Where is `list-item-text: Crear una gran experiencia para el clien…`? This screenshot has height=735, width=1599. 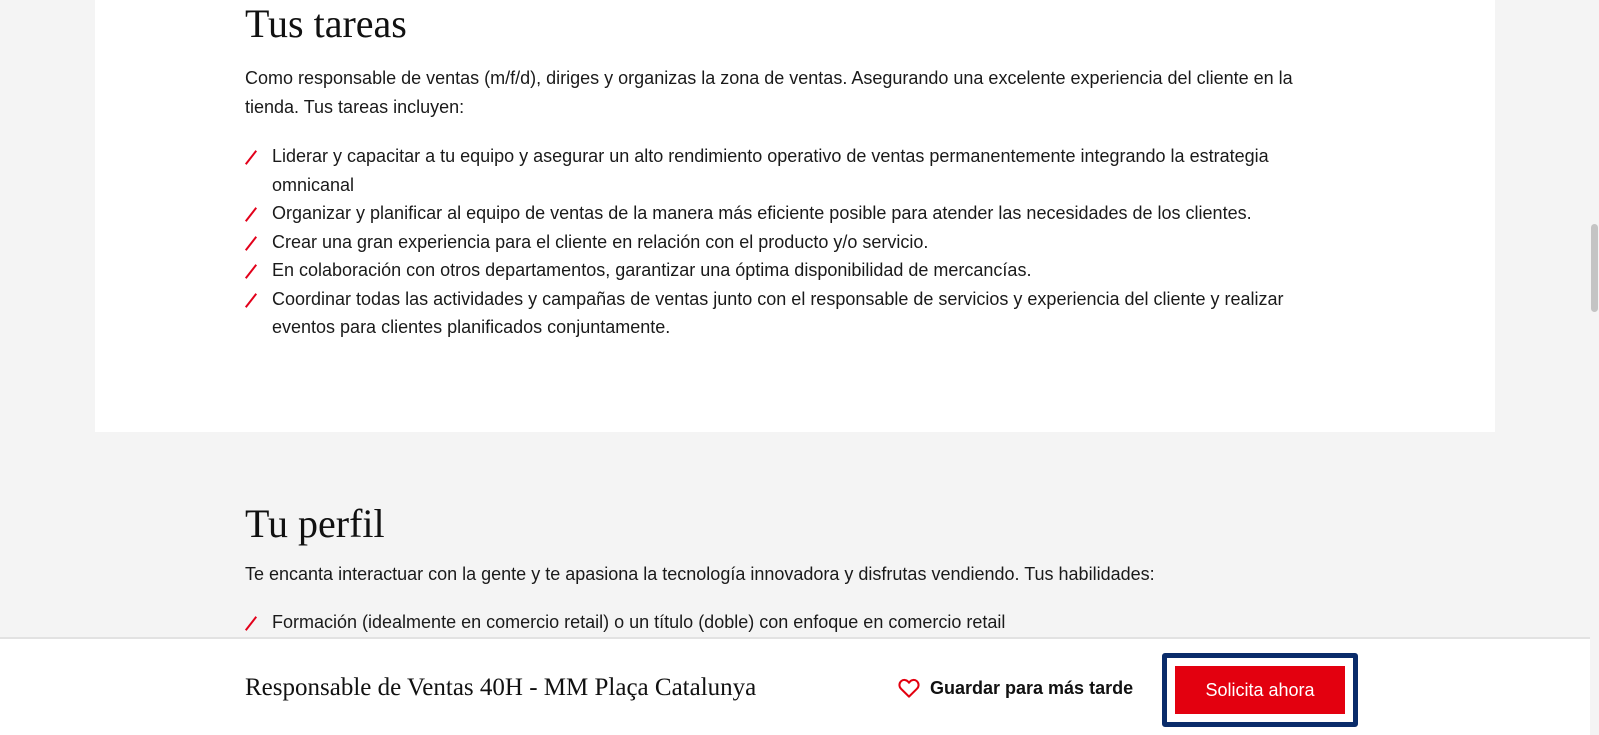 list-item-text: Crear una gran experiencia para el clien… is located at coordinates (600, 241).